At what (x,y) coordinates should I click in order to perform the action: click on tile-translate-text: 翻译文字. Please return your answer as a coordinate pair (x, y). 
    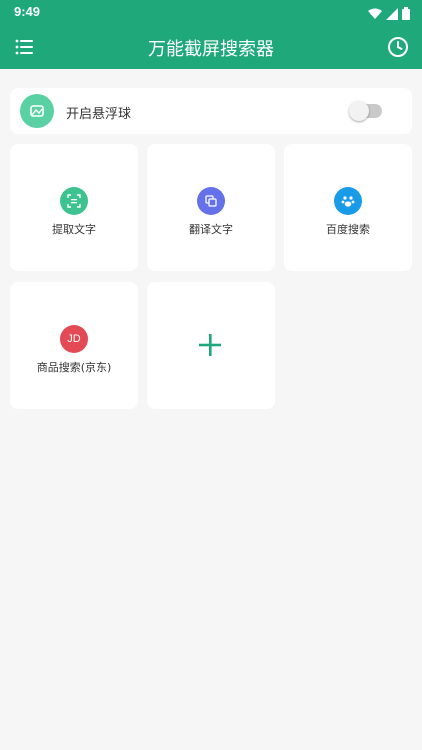
    Looking at the image, I should click on (211, 207).